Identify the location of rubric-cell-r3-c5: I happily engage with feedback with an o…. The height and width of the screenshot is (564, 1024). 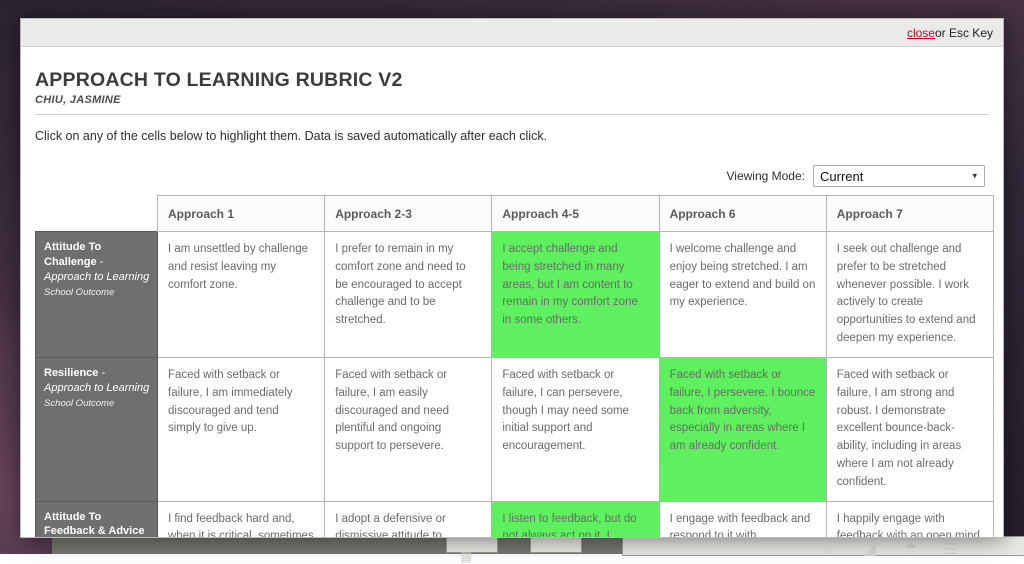
(909, 519).